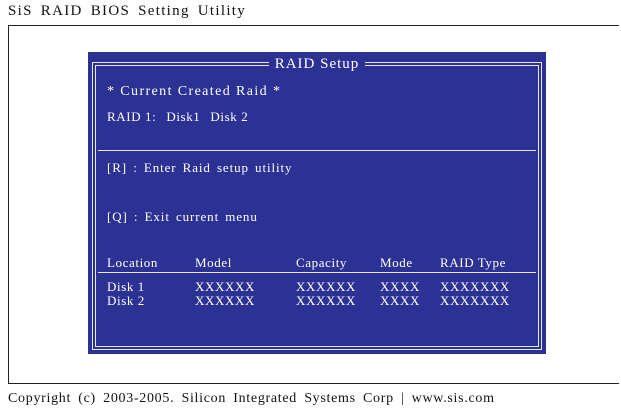 The width and height of the screenshot is (621, 414). I want to click on disk-row-2-capacity: XXXXXX, so click(326, 300).